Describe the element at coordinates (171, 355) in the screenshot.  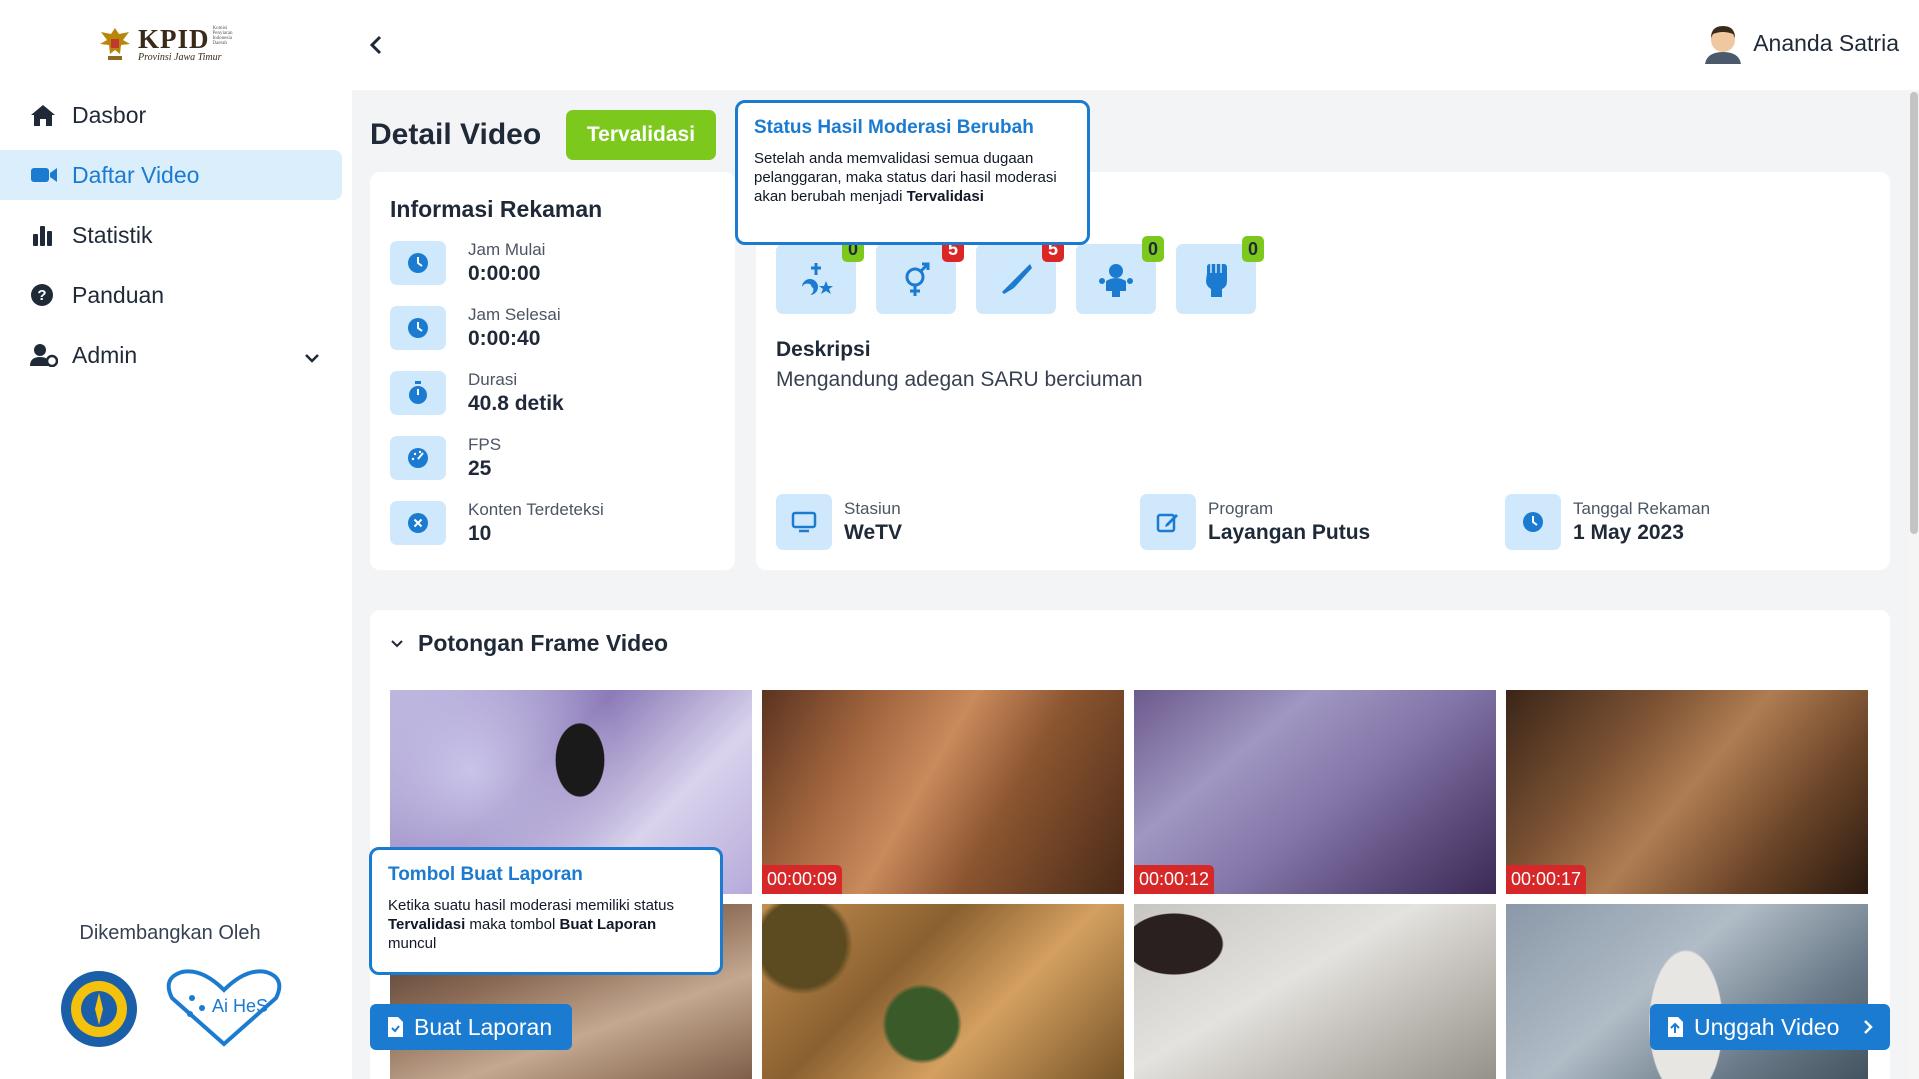
I see `sidebar-item-admin: Admin` at that location.